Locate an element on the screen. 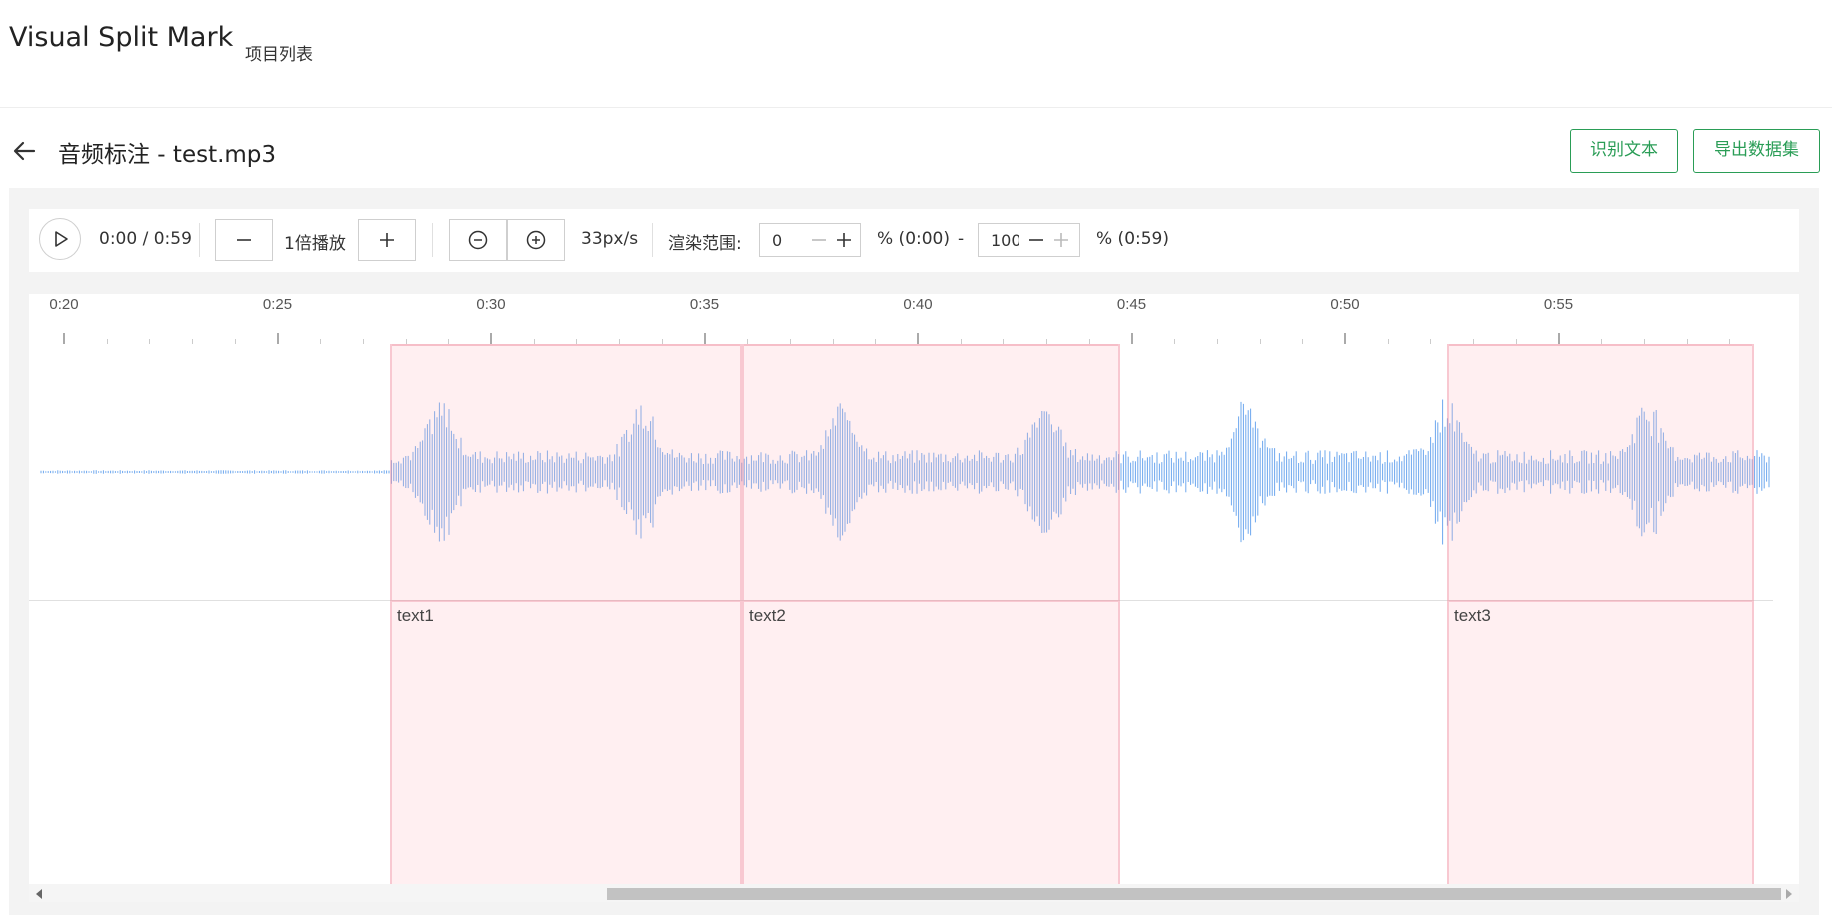 This screenshot has width=1832, height=915. timeline-tick-label: 0:55 is located at coordinates (1558, 304).